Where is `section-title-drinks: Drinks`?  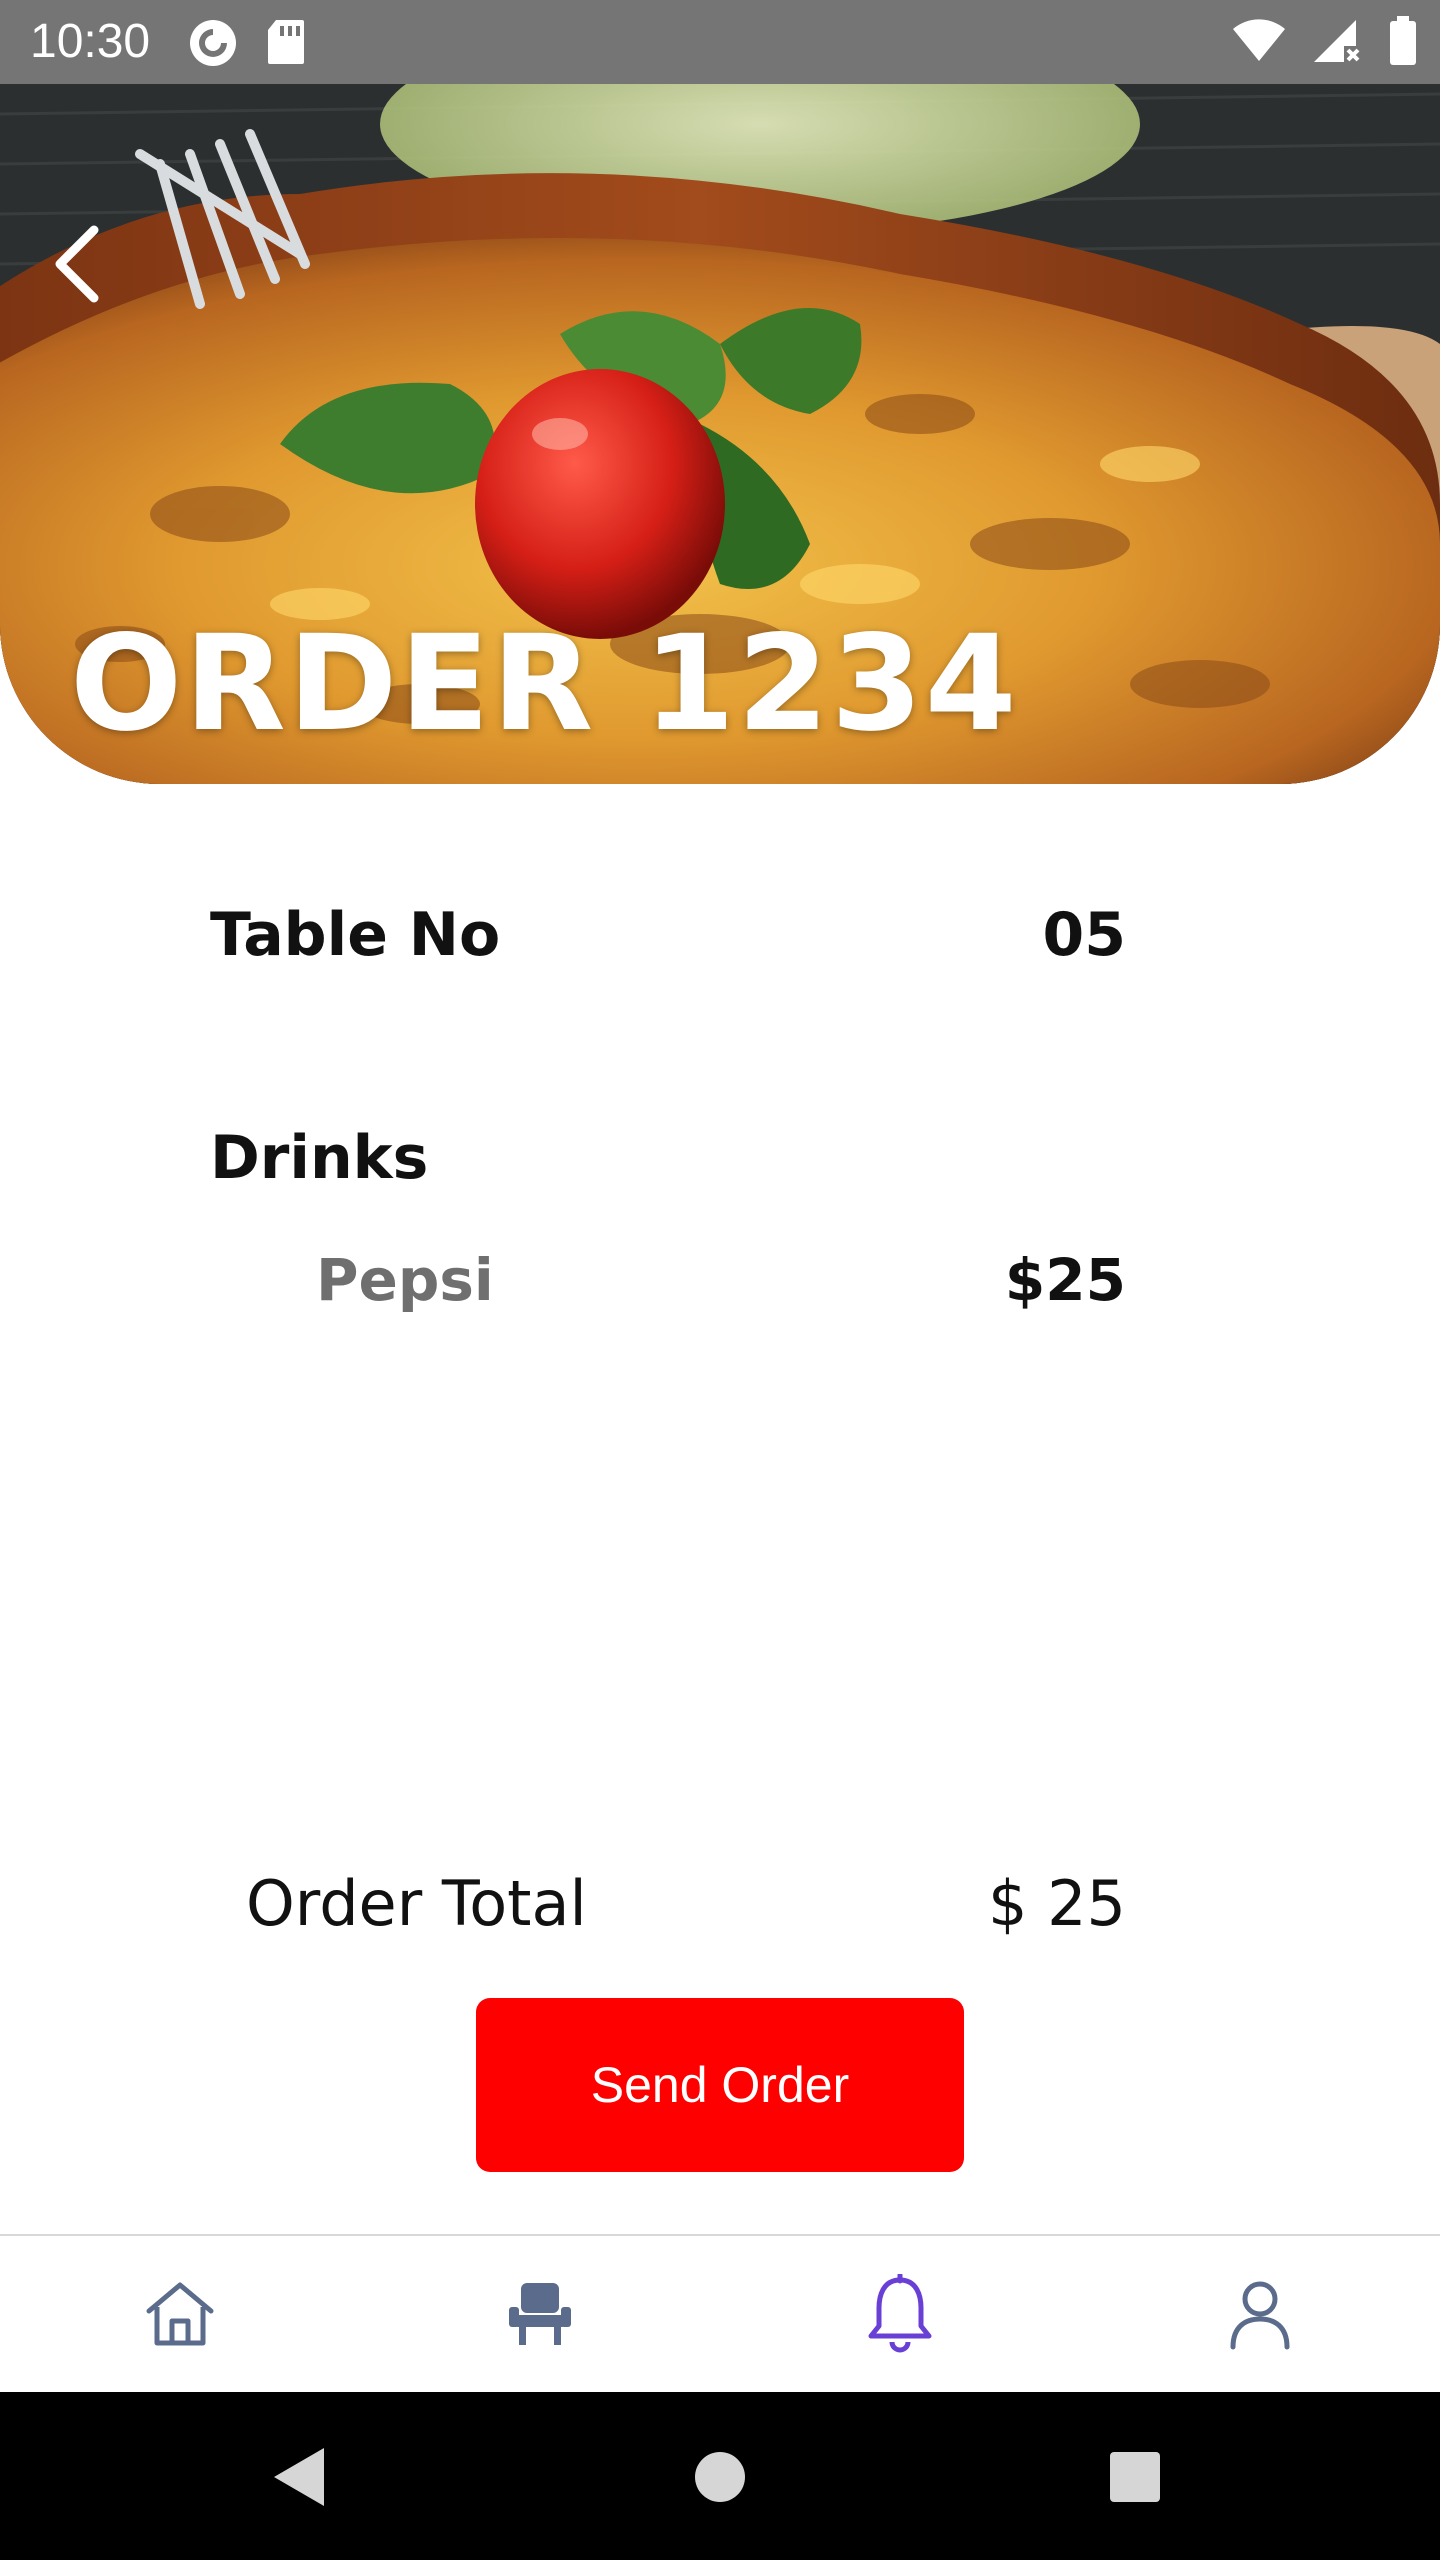
section-title-drinks: Drinks is located at coordinates (319, 1158).